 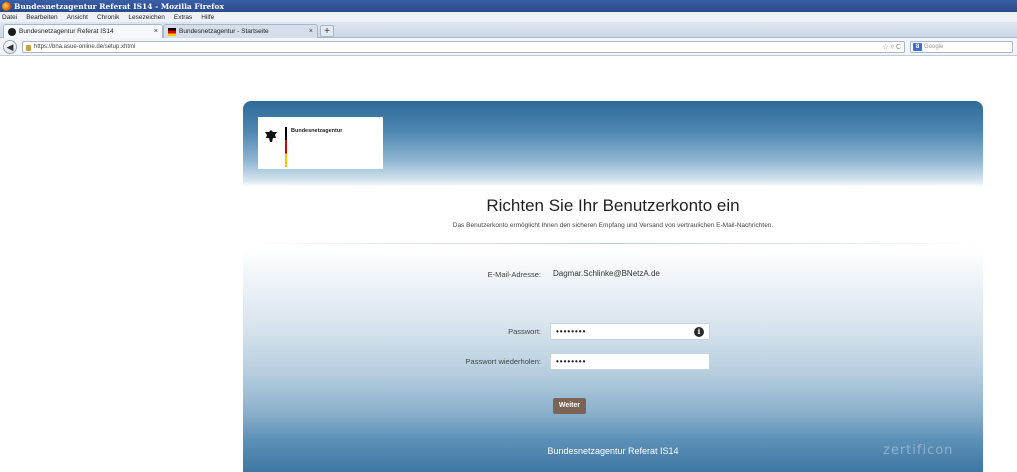 I want to click on federal-eagle-icon, so click(x=271, y=136).